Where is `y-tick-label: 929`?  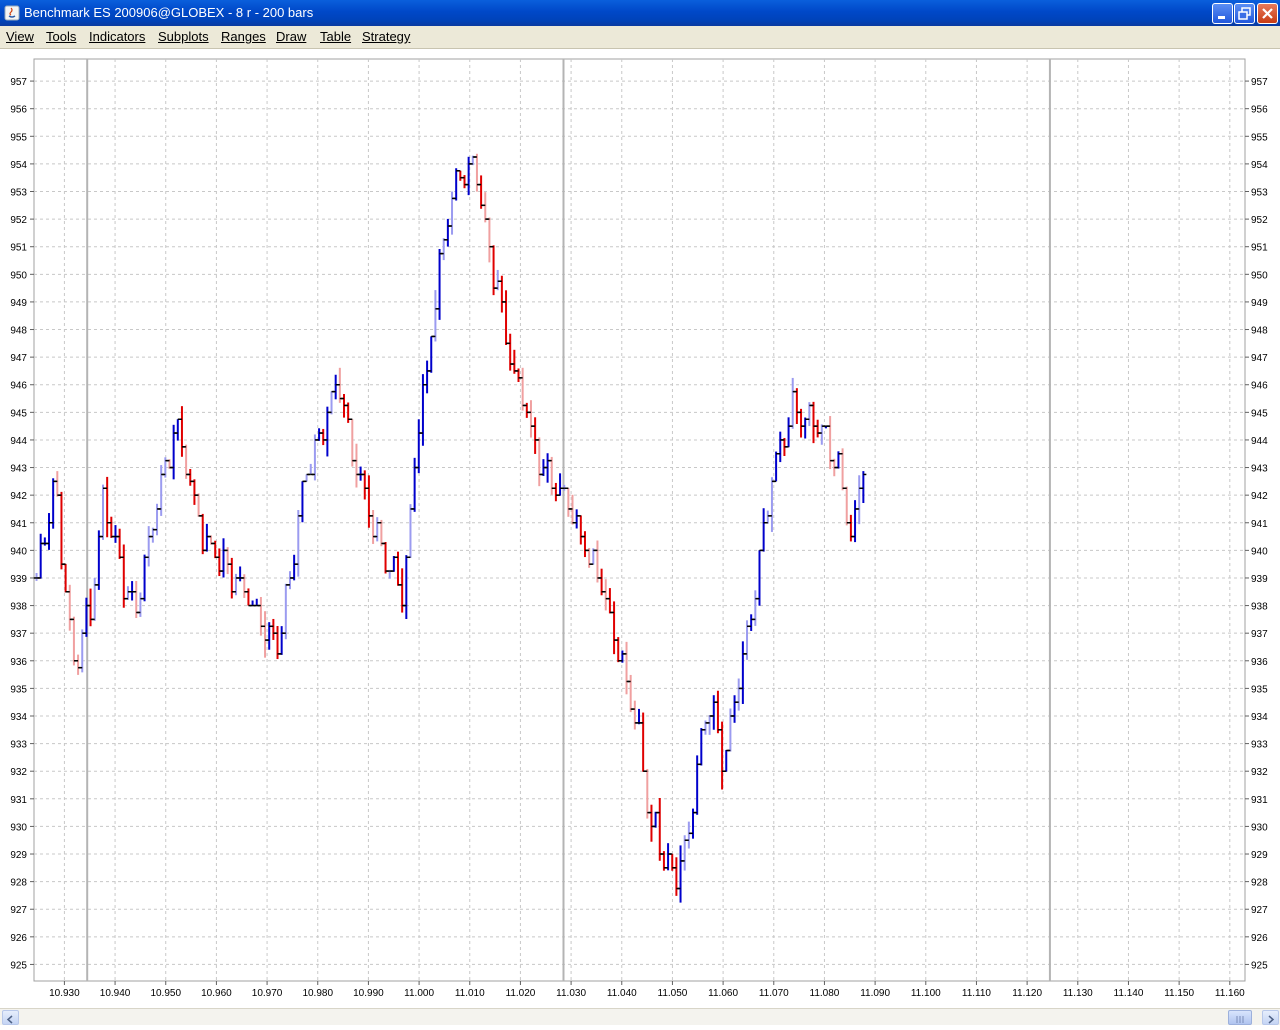 y-tick-label: 929 is located at coordinates (18, 855).